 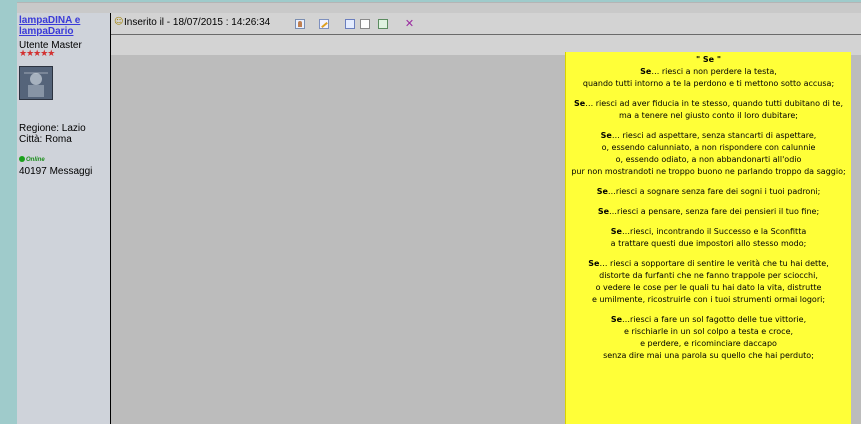 I want to click on edit-icon, so click(x=324, y=24).